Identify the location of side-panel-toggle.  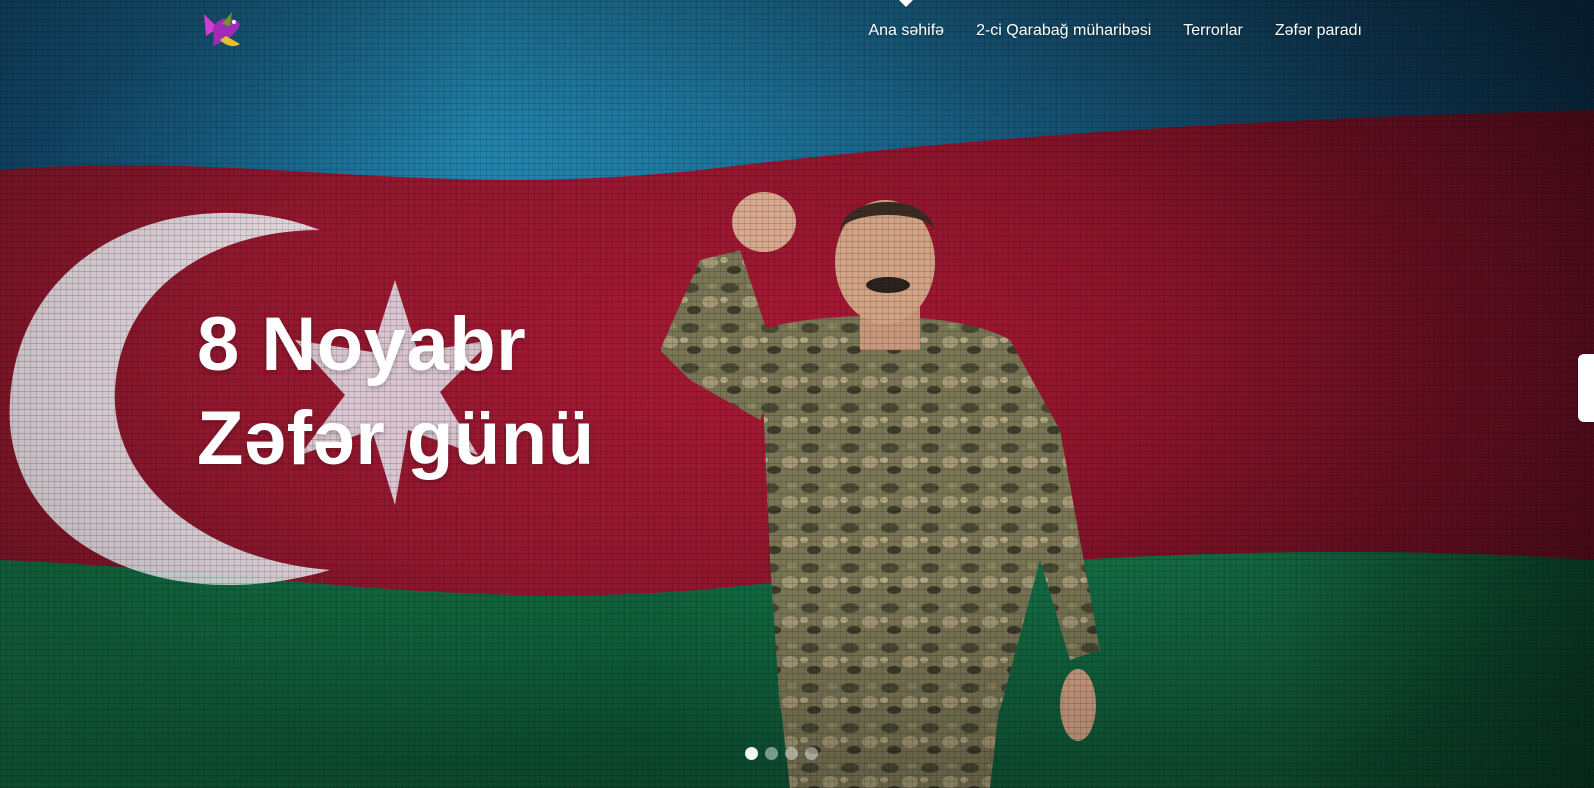
(1586, 388).